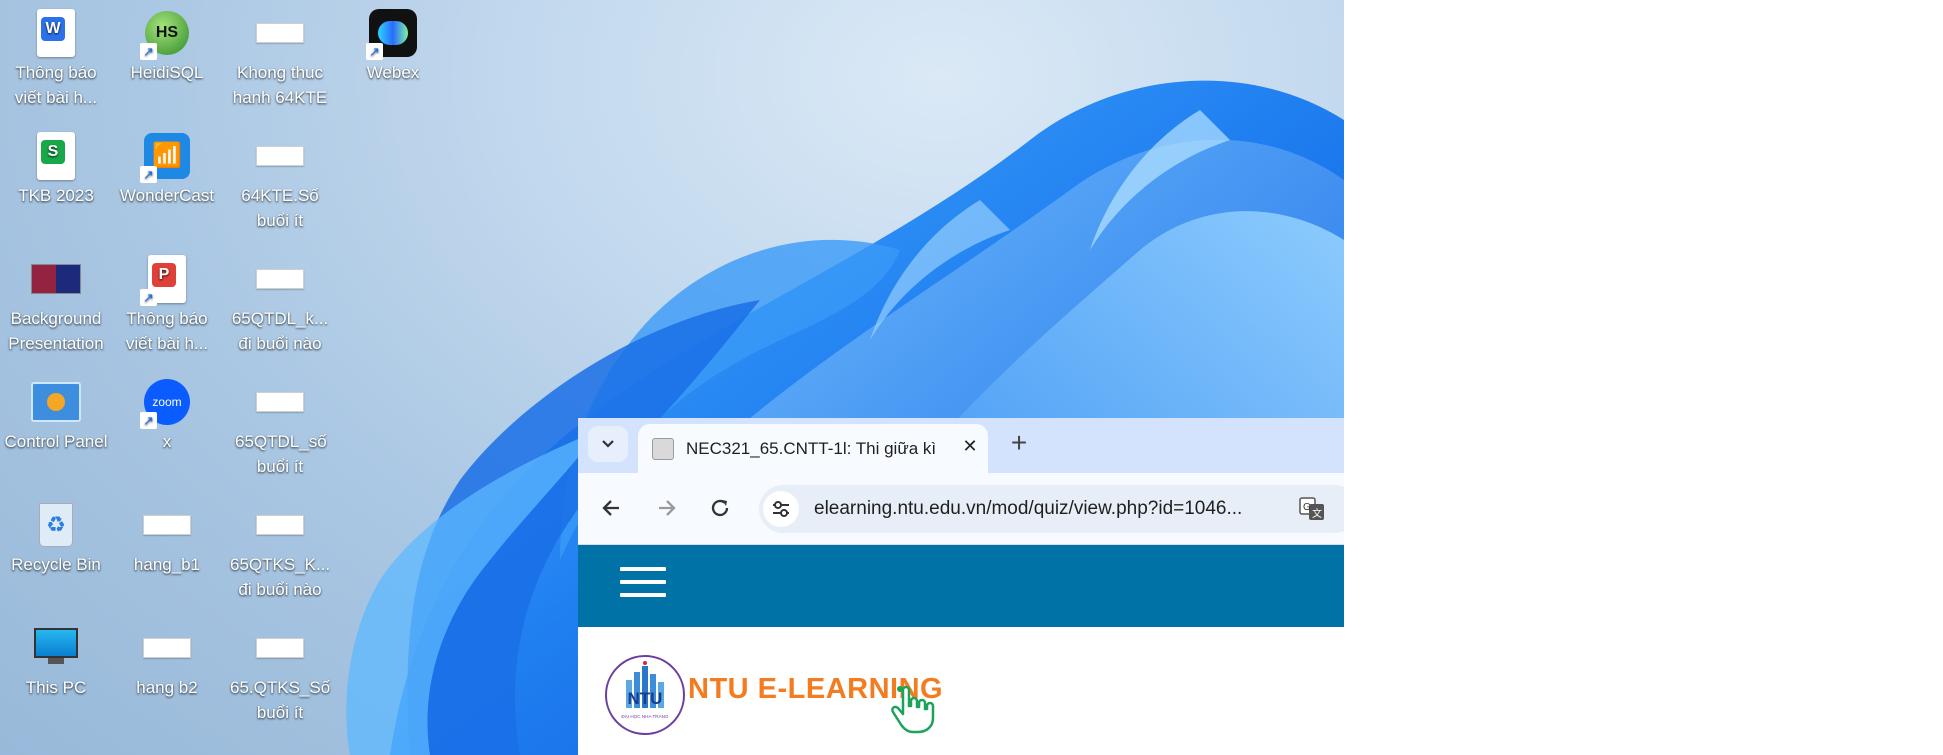 The width and height of the screenshot is (1943, 755). I want to click on site-info-button, so click(781, 509).